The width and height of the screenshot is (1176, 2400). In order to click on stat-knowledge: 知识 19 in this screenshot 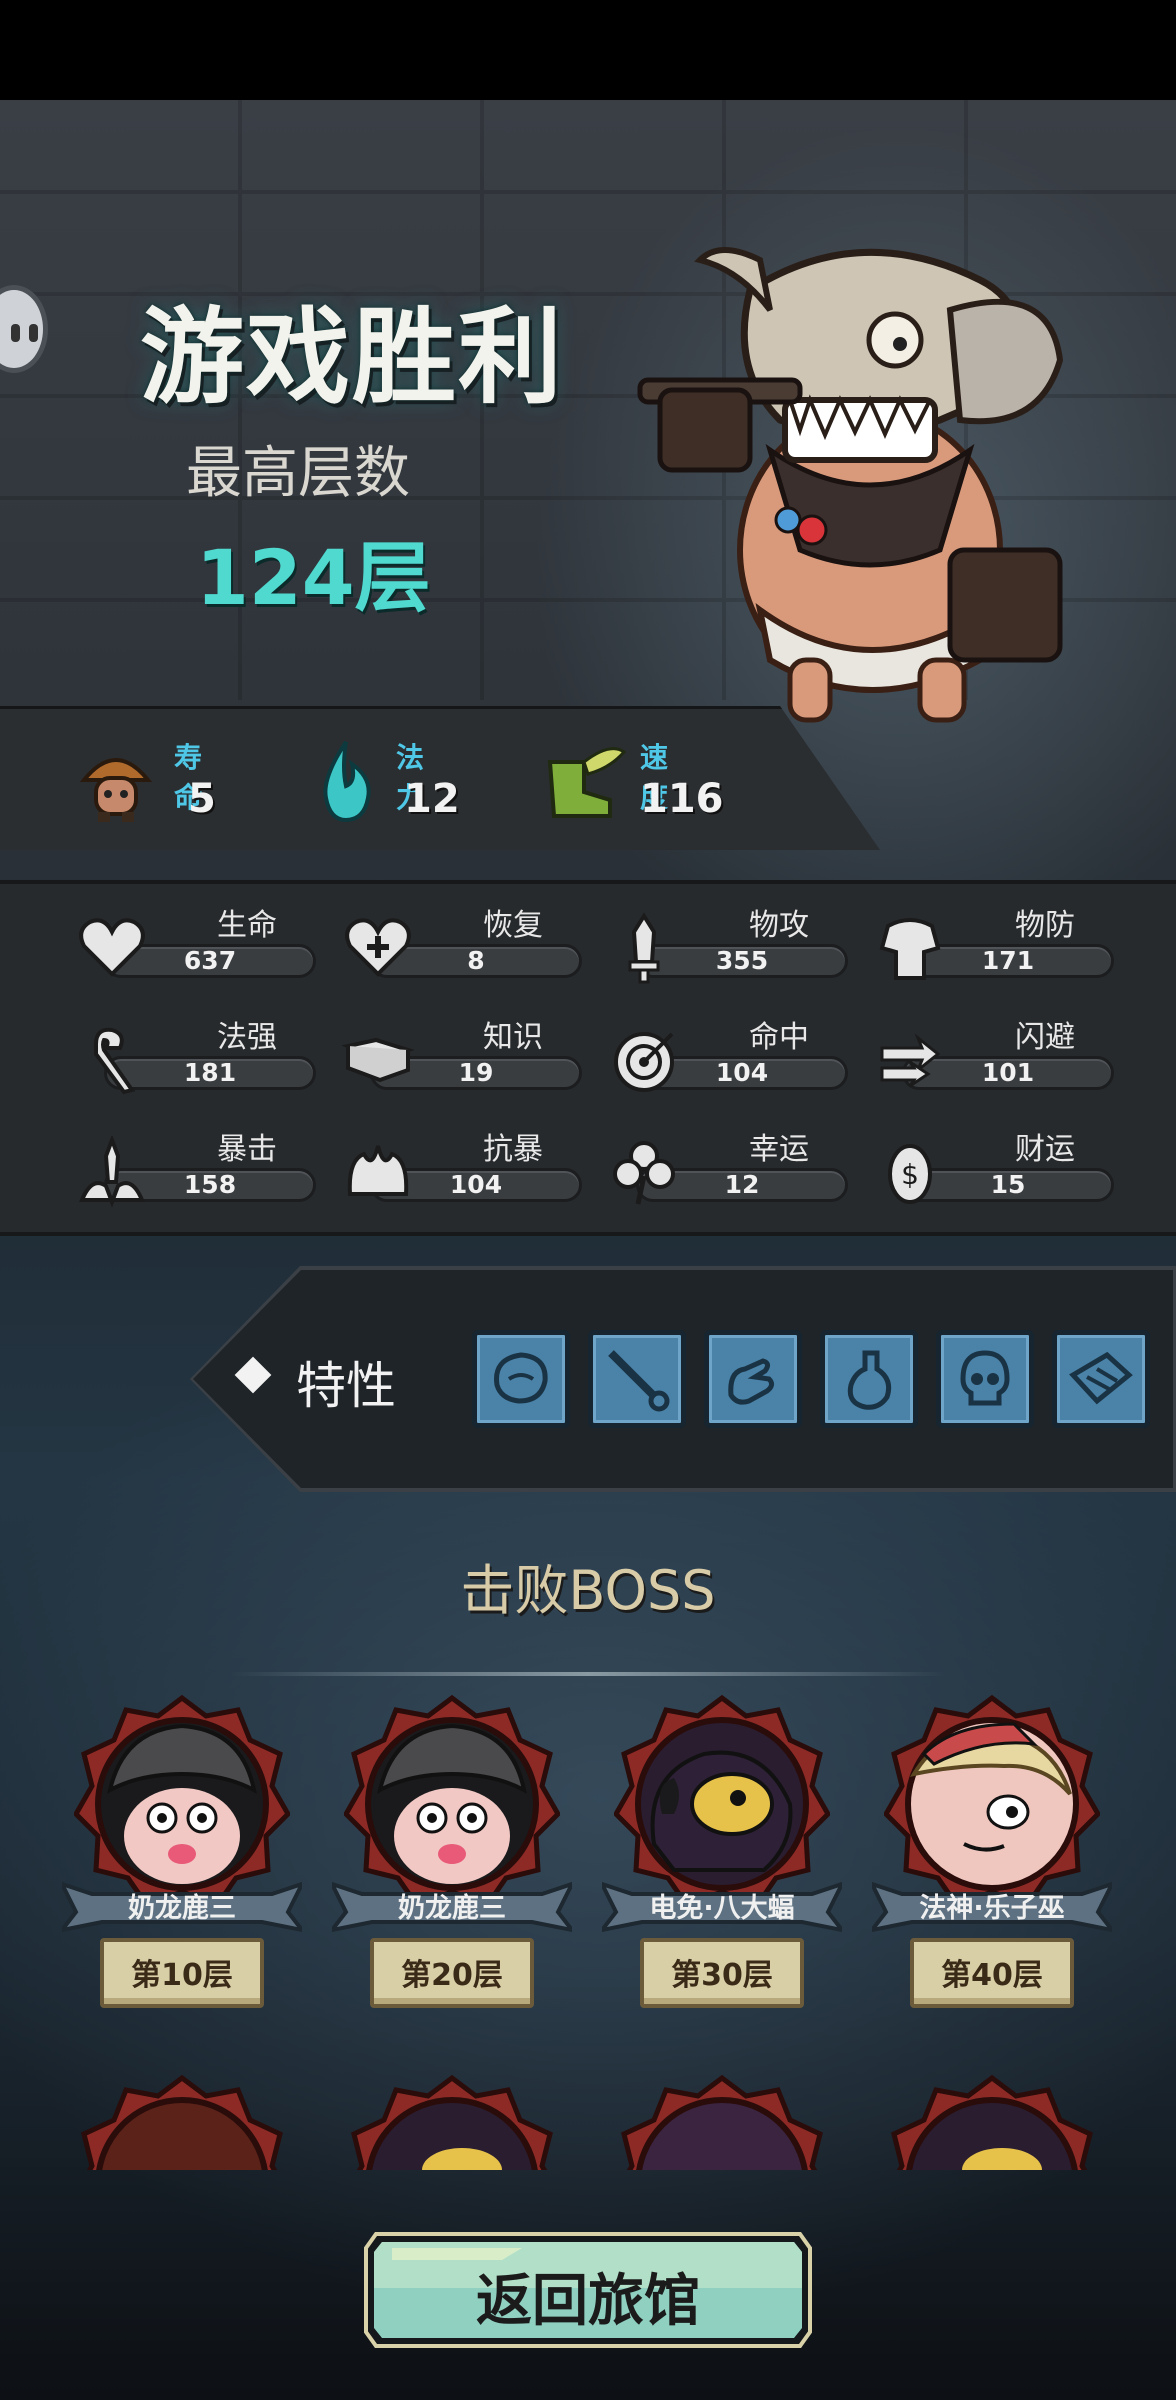, I will do `click(467, 1056)`.